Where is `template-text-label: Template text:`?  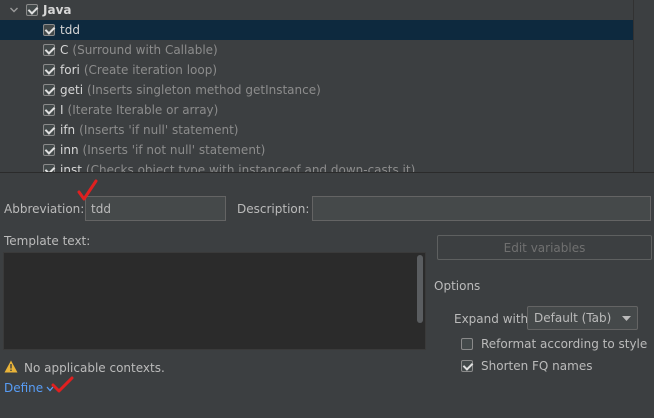 template-text-label: Template text: is located at coordinates (47, 241).